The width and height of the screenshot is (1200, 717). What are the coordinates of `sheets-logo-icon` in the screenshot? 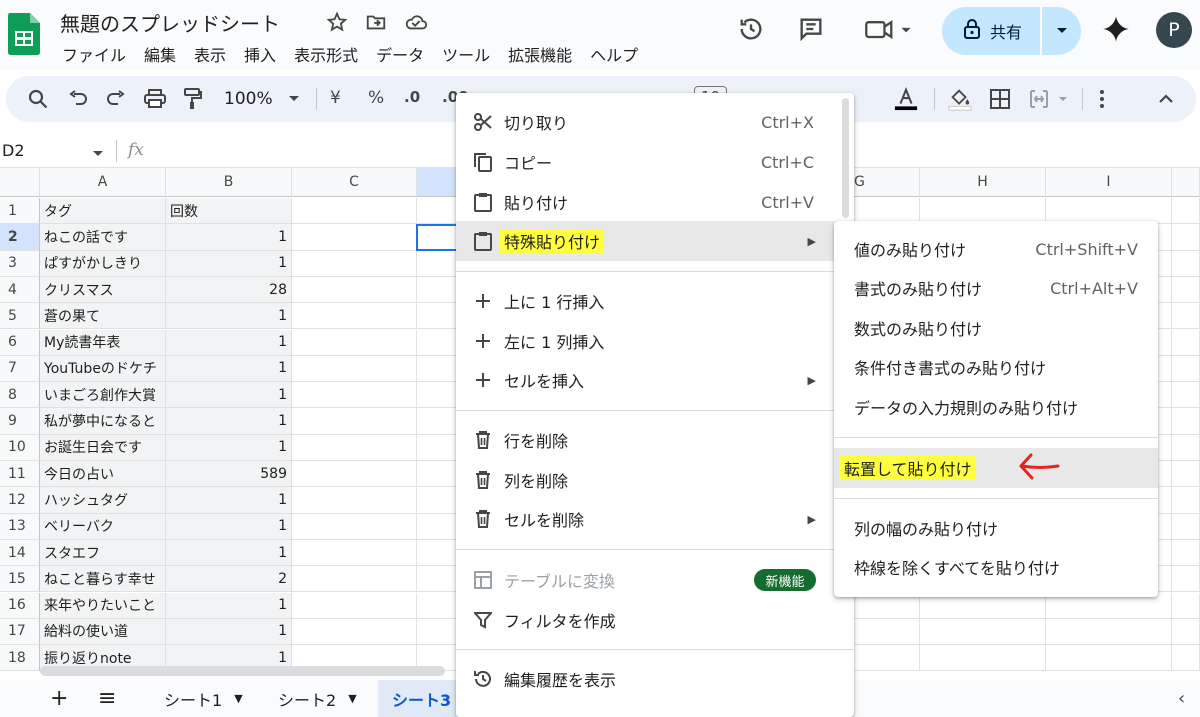 It's located at (24, 34).